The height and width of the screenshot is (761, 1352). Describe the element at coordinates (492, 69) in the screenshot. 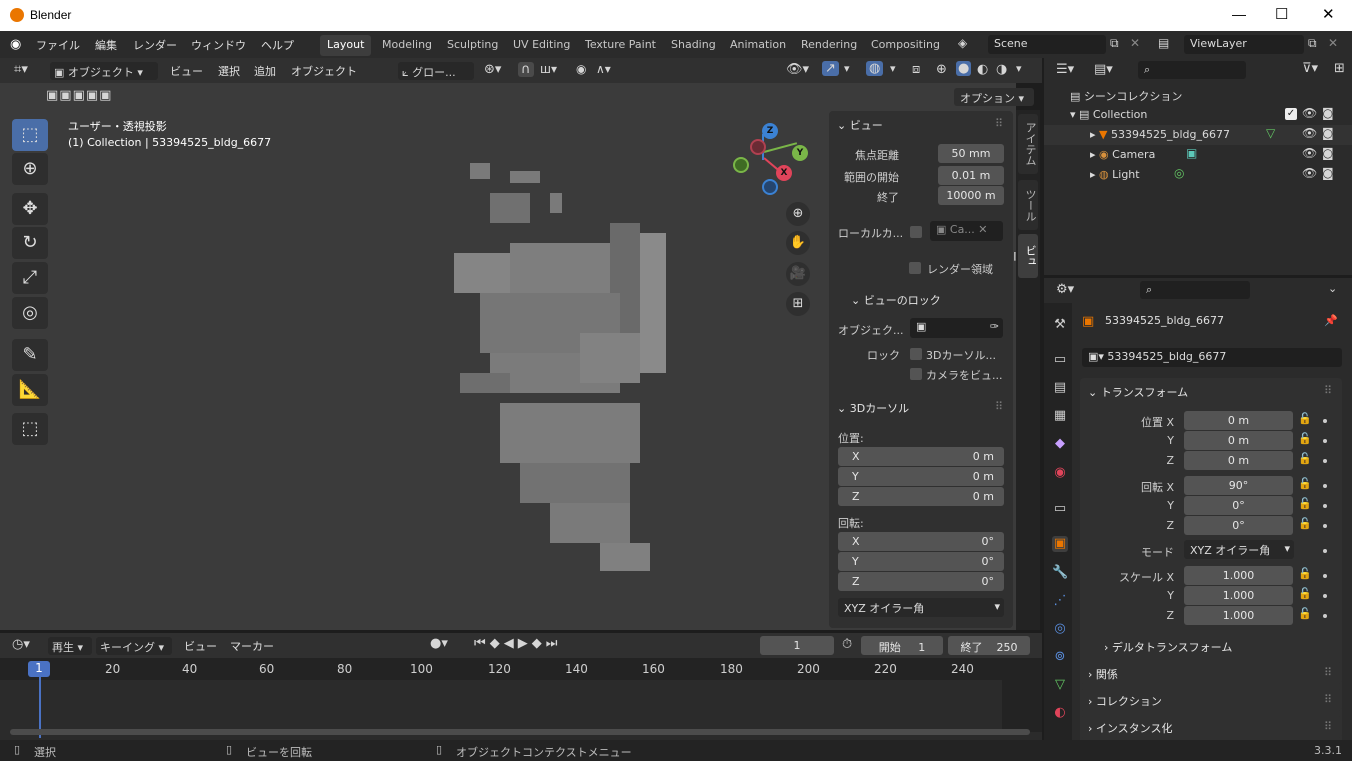

I see `pivot-icon: ⊛▾` at that location.